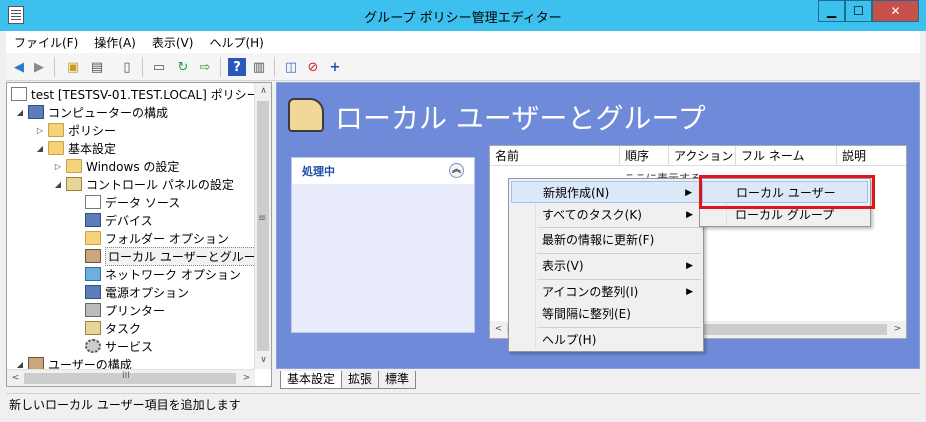 This screenshot has height=422, width=926. I want to click on scroll-grip-icon: ≡, so click(262, 218).